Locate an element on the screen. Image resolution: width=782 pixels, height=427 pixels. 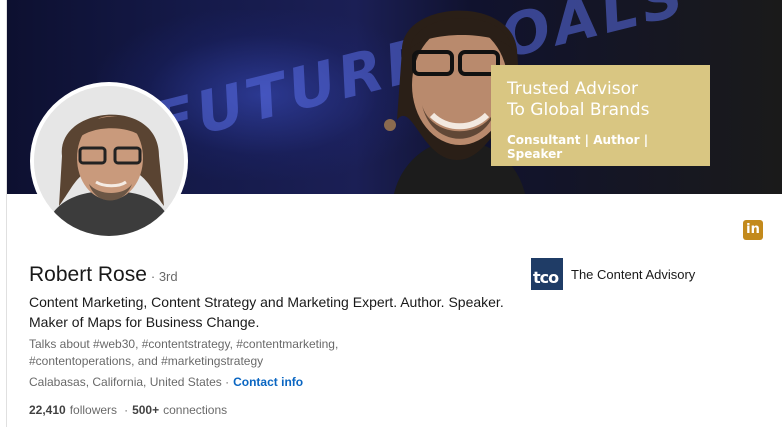
badge-subtitle: Consultant | Author | Speaker is located at coordinates (578, 147).